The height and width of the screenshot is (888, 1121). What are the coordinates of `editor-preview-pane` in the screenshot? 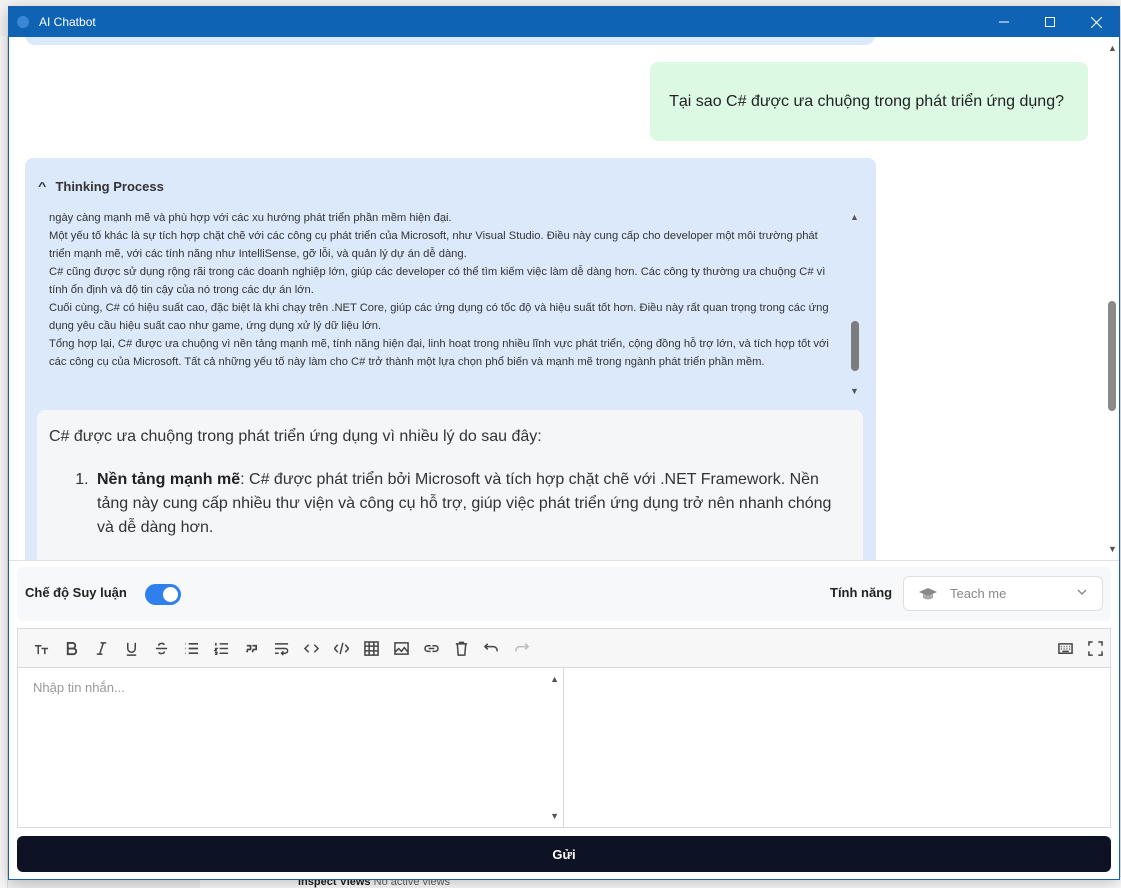 It's located at (837, 747).